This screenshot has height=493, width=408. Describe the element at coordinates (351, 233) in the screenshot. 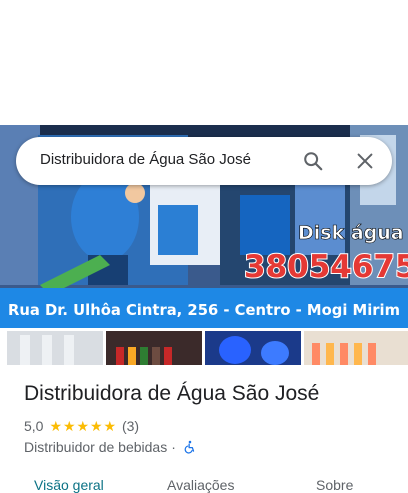

I see `sign-disk-agua: Disk água` at that location.